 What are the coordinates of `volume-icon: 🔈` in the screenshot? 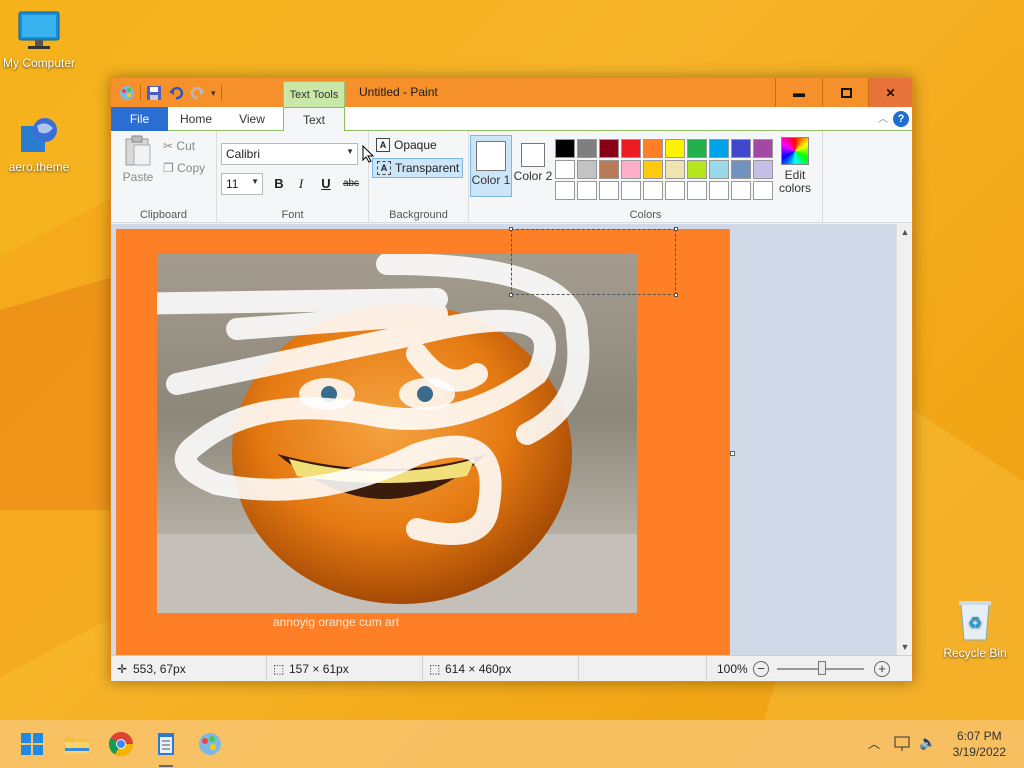 It's located at (927, 742).